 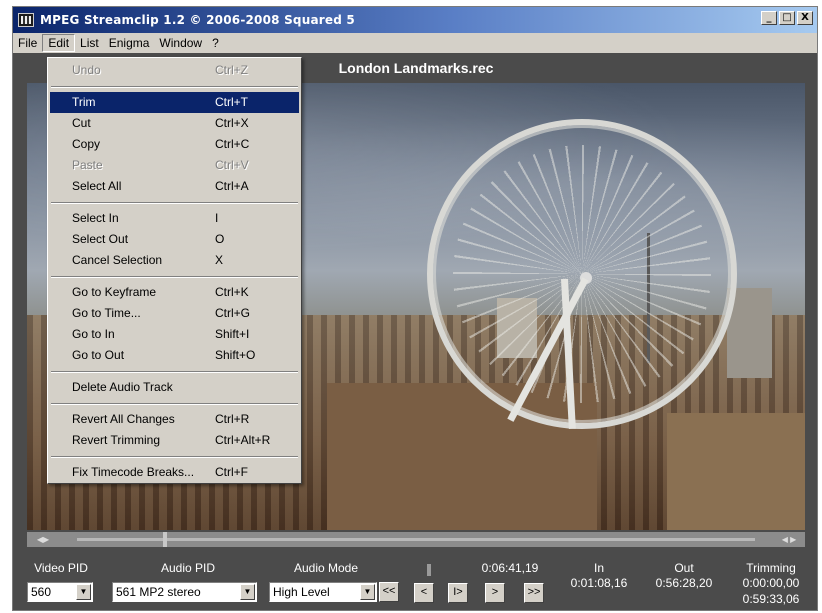 What do you see at coordinates (415, 43) in the screenshot?
I see `menu-bar: File Edit List Enigma Window ?` at bounding box center [415, 43].